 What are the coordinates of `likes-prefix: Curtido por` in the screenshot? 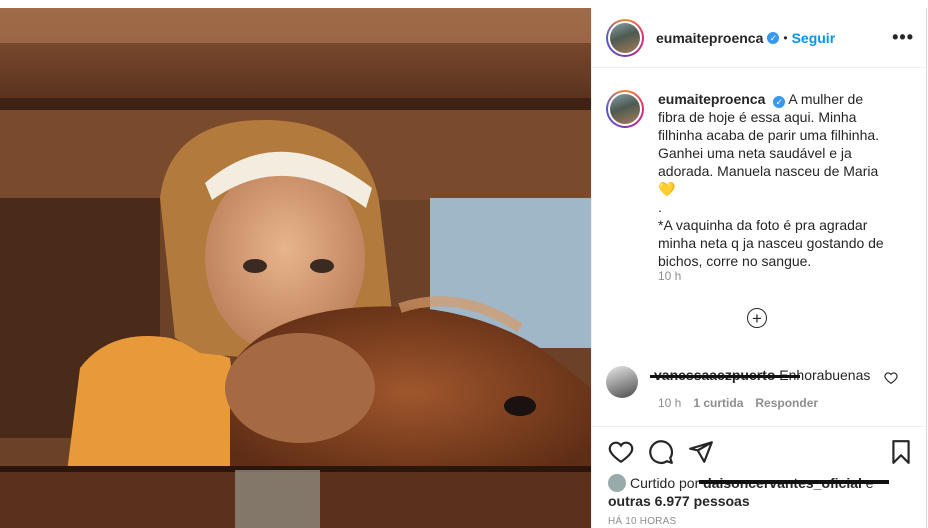 It's located at (665, 483).